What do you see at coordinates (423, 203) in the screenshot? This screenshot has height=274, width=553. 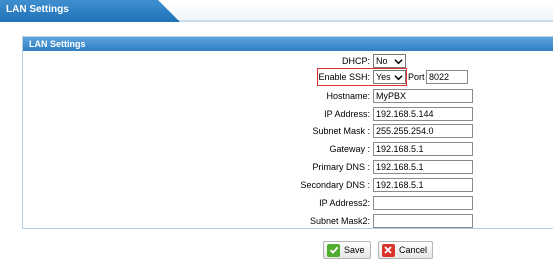 I see `ip-address2-input` at bounding box center [423, 203].